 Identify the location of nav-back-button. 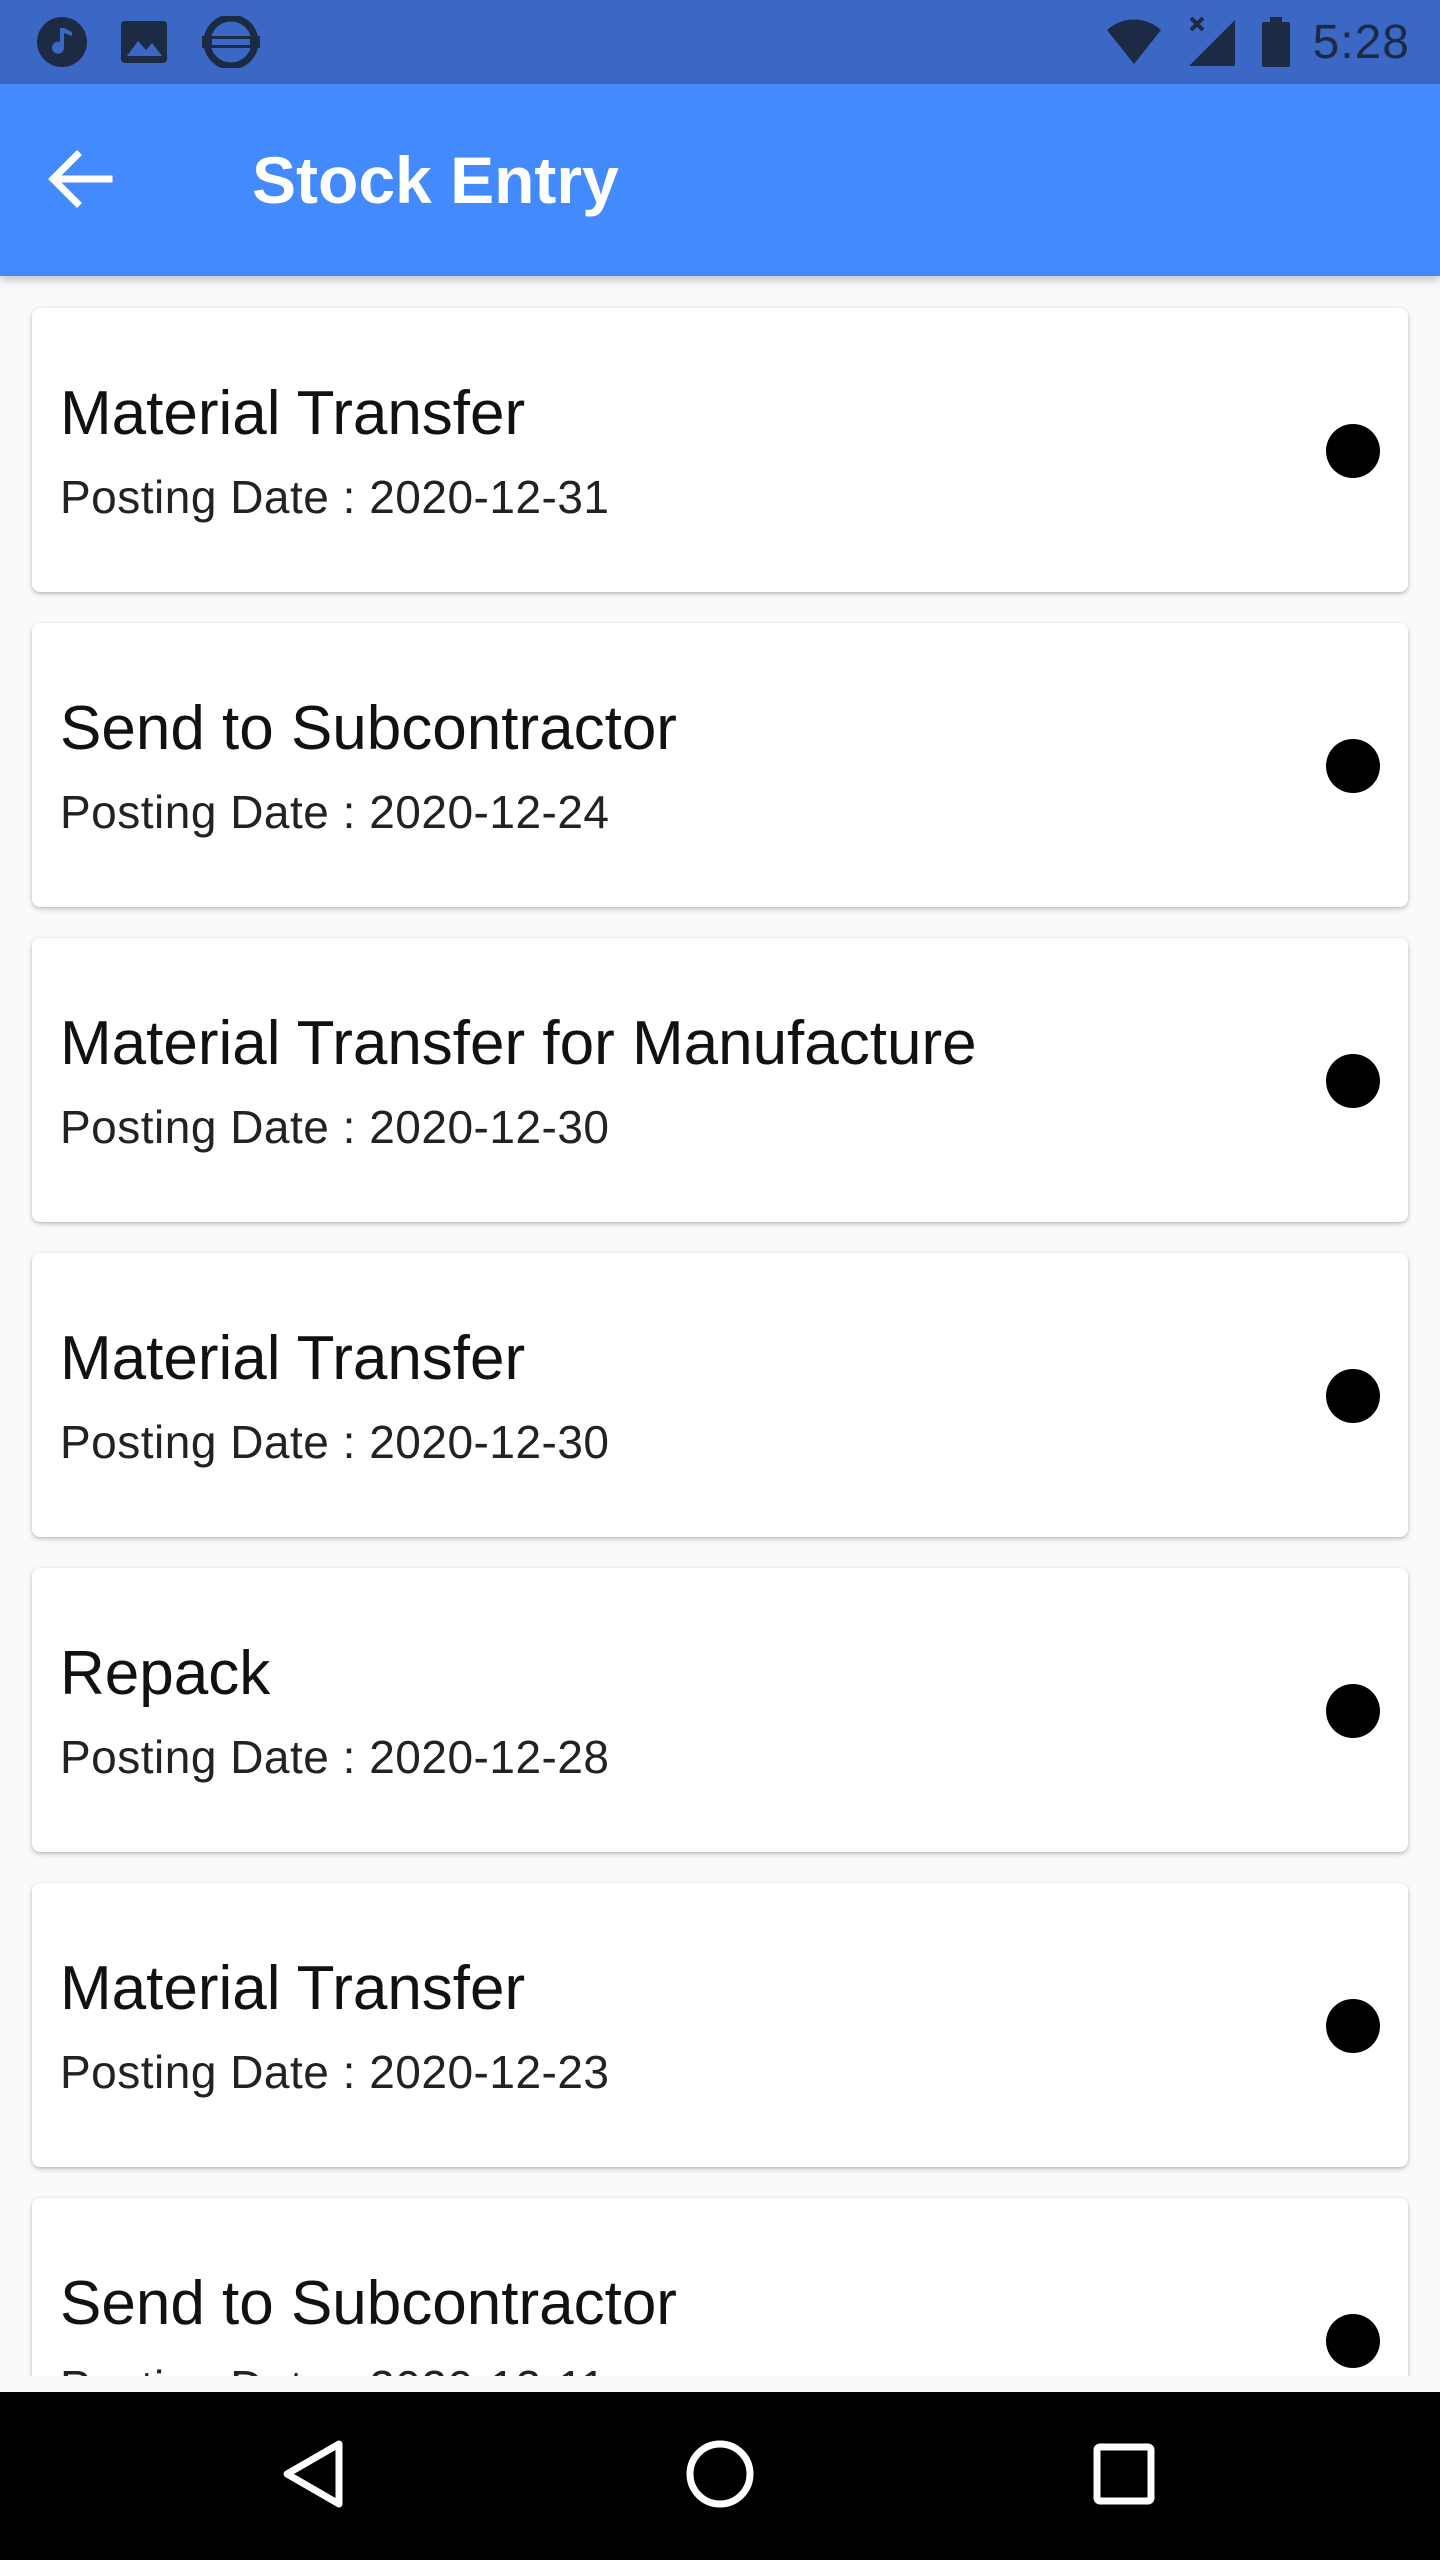
(314, 2476).